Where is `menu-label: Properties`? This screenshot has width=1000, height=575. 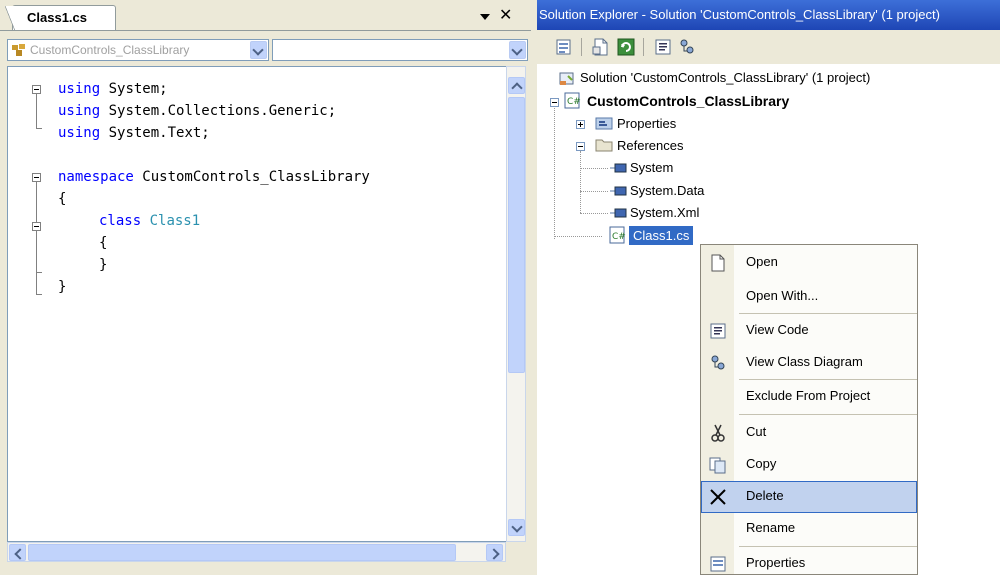 menu-label: Properties is located at coordinates (776, 562).